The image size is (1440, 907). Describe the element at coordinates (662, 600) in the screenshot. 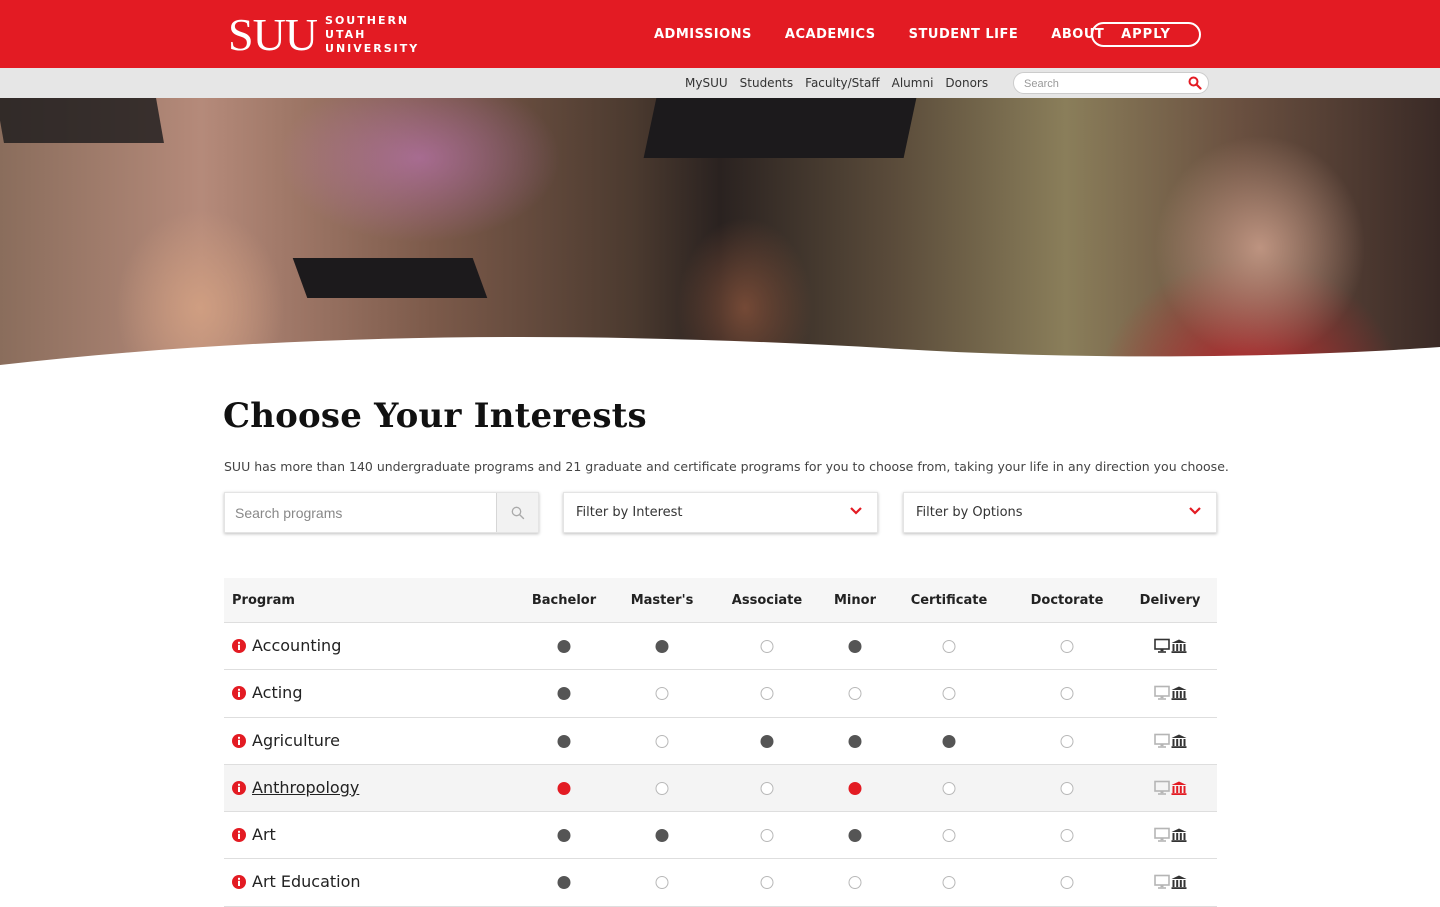

I see `column-header-masters: Master's` at that location.